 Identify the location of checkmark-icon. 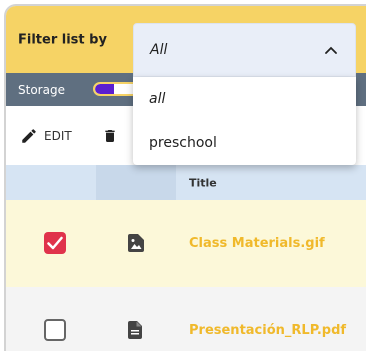
(55, 243).